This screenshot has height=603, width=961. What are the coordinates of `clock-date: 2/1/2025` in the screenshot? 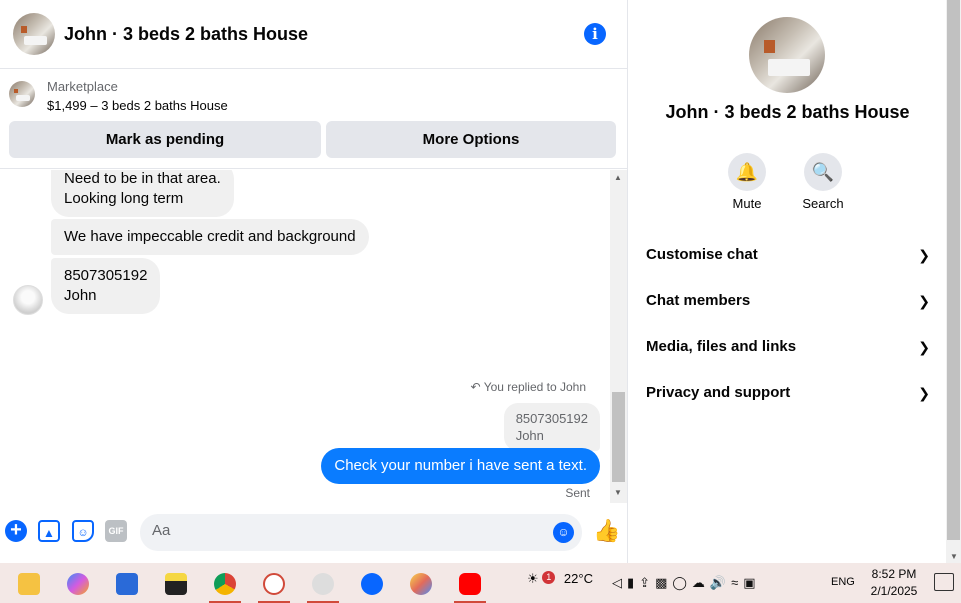 It's located at (894, 591).